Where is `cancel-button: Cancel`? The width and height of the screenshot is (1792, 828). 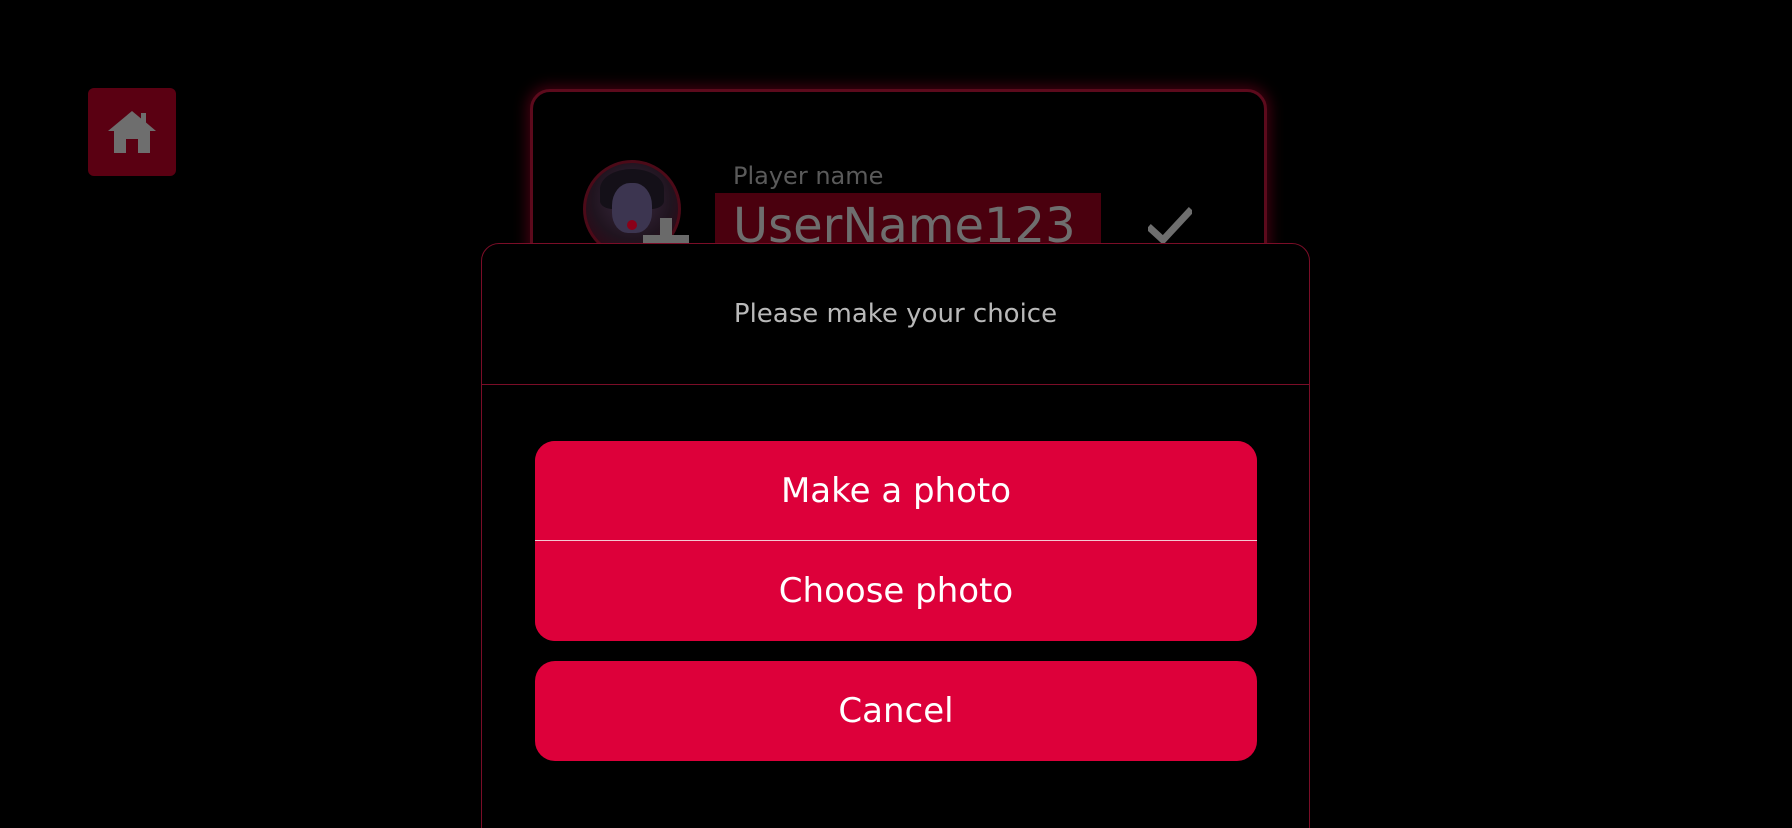
cancel-button: Cancel is located at coordinates (896, 711).